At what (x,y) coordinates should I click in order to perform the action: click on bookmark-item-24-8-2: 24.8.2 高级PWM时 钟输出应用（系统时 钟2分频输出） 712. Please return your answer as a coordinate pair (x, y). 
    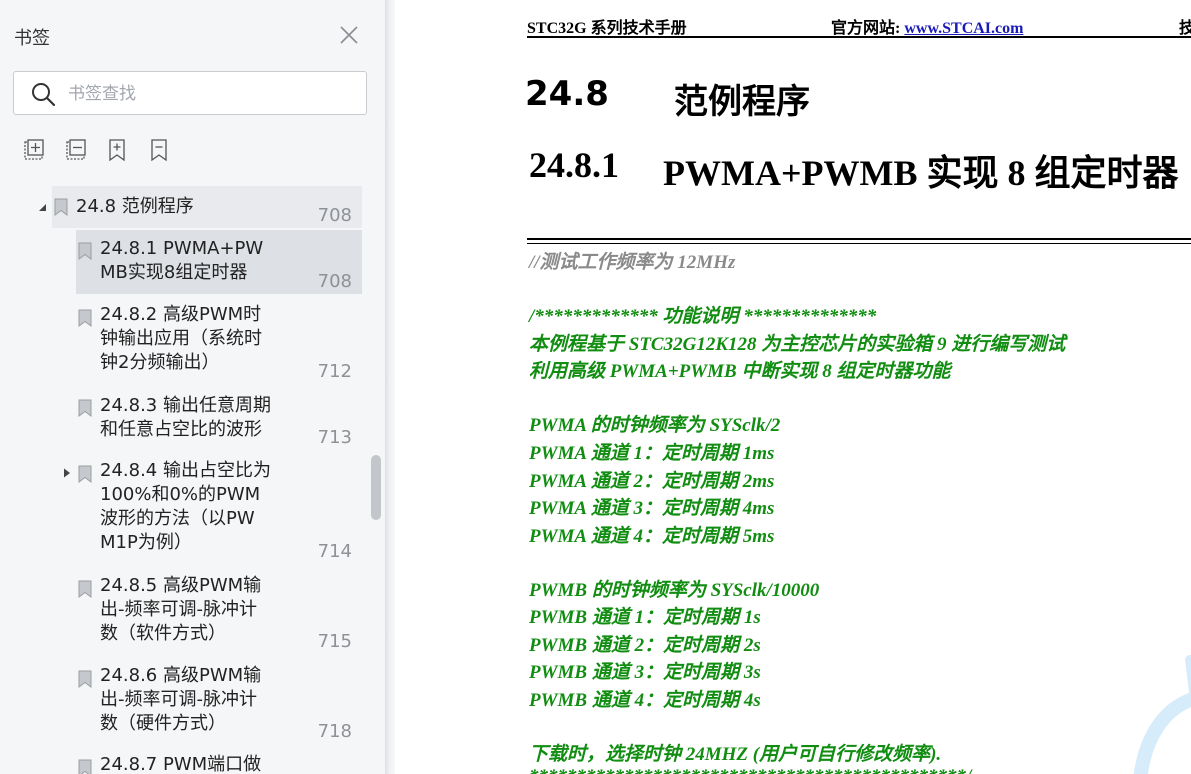
    Looking at the image, I should click on (219, 342).